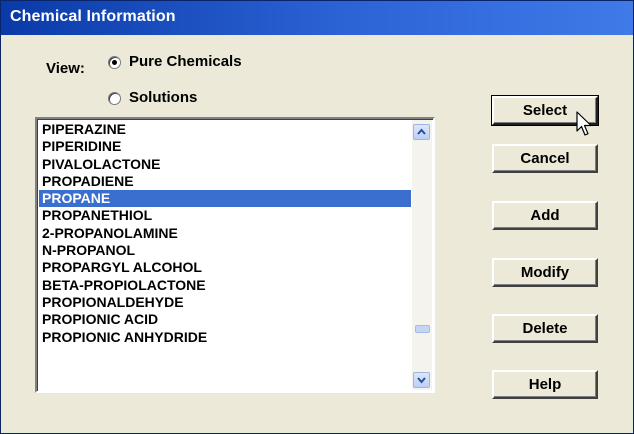  What do you see at coordinates (584, 123) in the screenshot?
I see `mouse-pointer-icon` at bounding box center [584, 123].